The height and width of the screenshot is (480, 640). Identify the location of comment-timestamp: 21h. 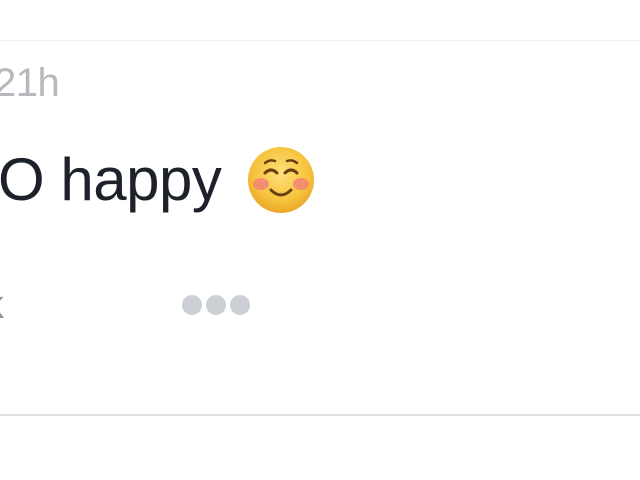
(30, 83).